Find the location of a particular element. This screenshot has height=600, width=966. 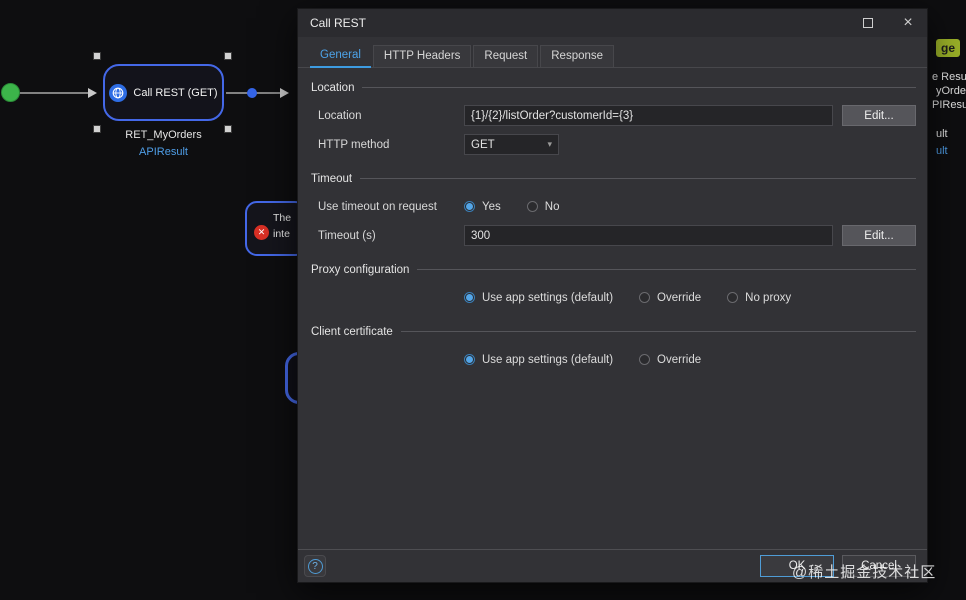

dialog-title: Call REST is located at coordinates (338, 23).